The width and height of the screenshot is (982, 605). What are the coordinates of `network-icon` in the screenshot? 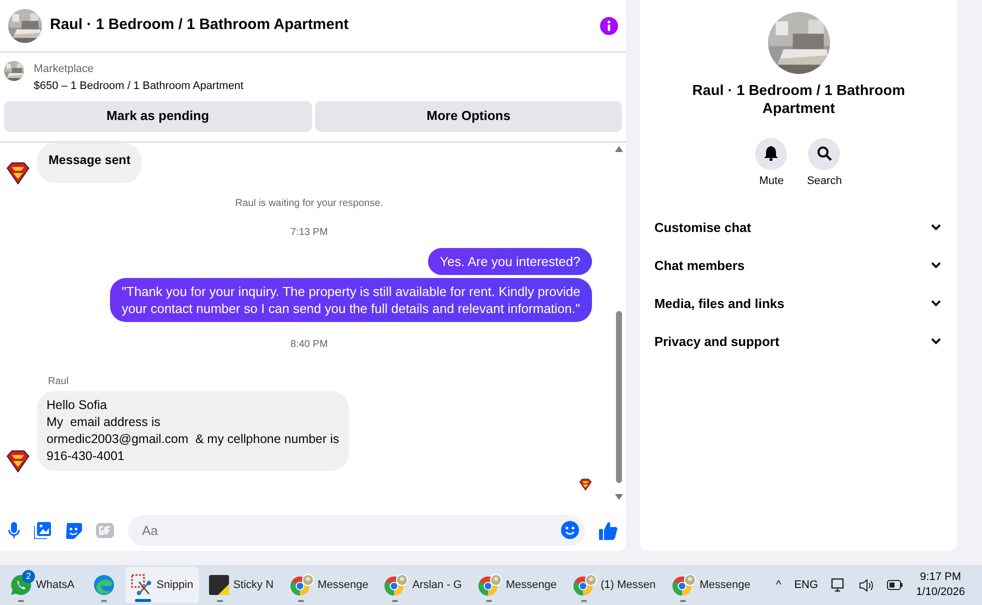 It's located at (838, 585).